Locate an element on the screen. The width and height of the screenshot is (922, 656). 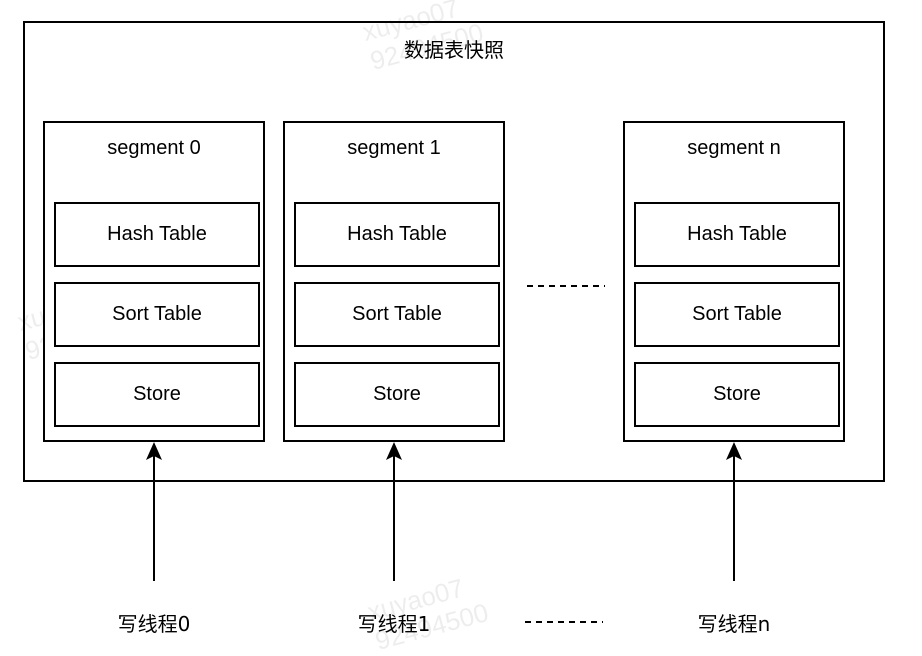
thread-label-n: 写线程n is located at coordinates (734, 624).